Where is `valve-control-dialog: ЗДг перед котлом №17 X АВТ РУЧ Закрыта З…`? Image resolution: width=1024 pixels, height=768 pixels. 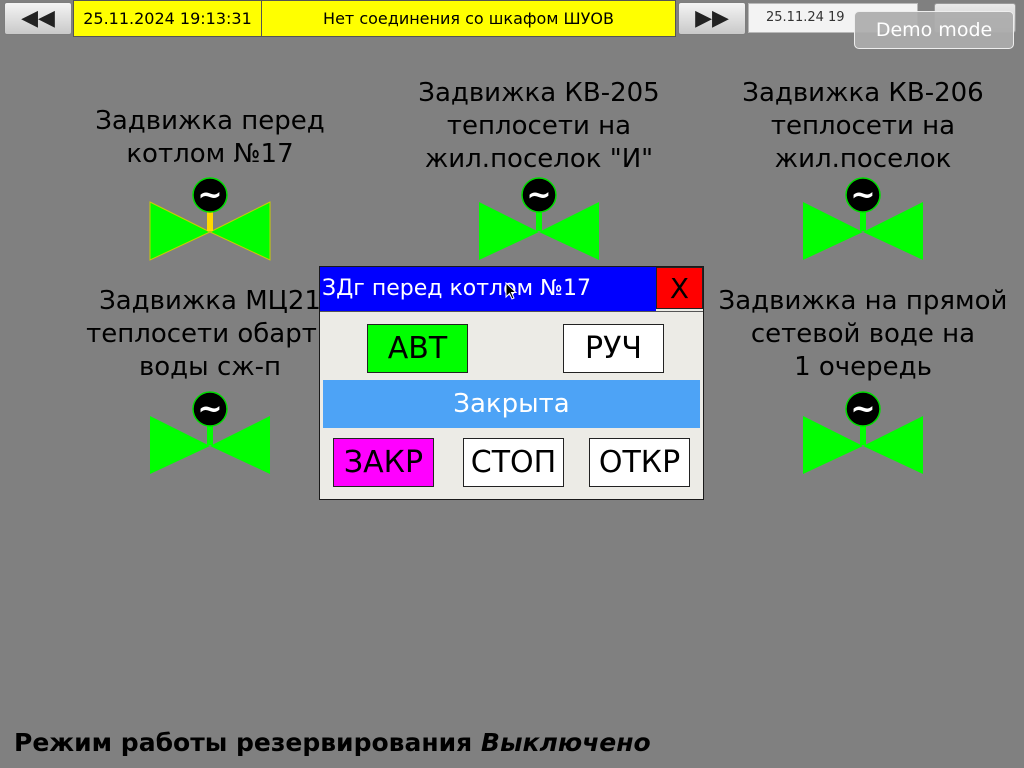
valve-control-dialog: ЗДг перед котлом №17 X АВТ РУЧ Закрыта З… is located at coordinates (511, 383).